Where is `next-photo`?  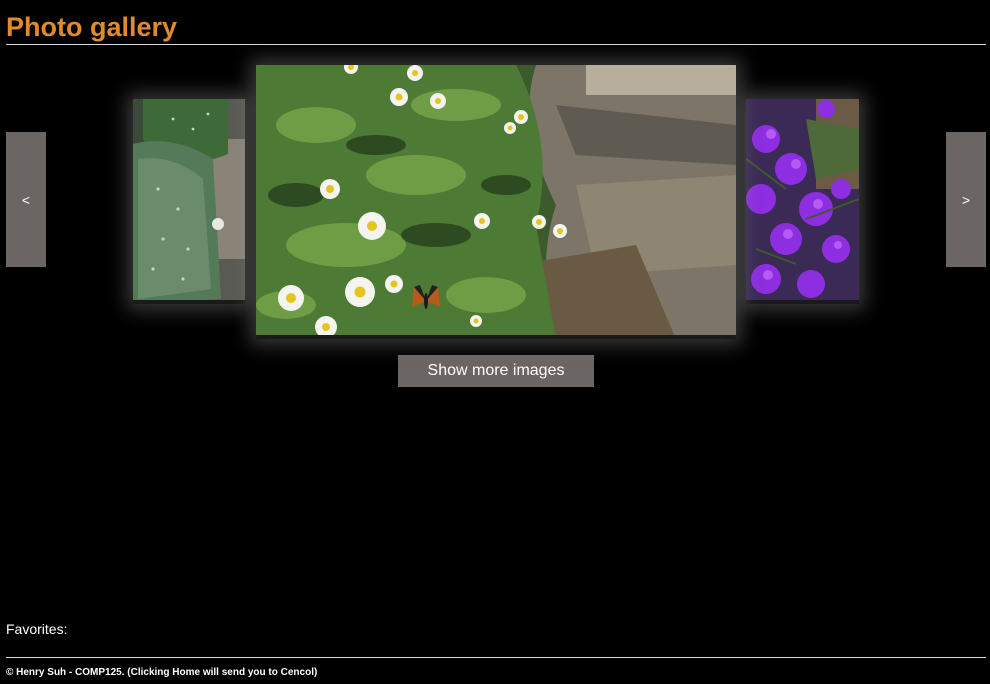 next-photo is located at coordinates (802, 201).